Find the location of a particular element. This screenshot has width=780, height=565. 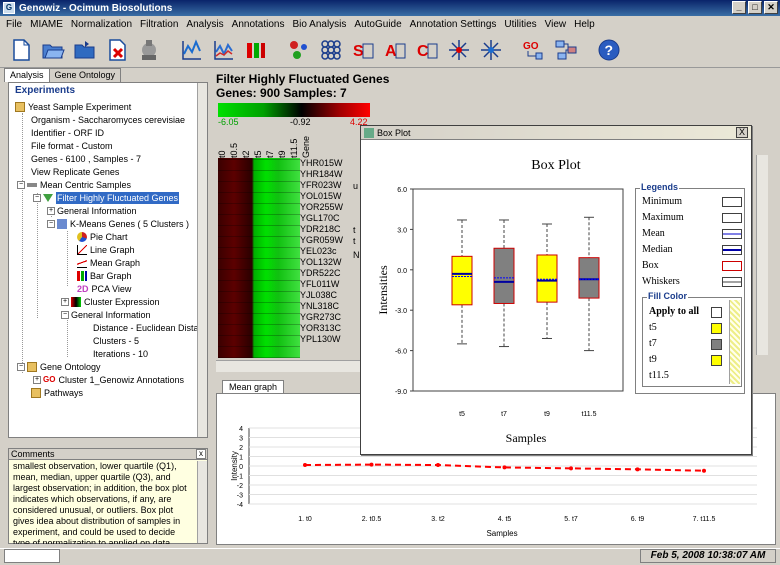

tree-node-identifier: Identifier - ORF ID is located at coordinates (67, 133).